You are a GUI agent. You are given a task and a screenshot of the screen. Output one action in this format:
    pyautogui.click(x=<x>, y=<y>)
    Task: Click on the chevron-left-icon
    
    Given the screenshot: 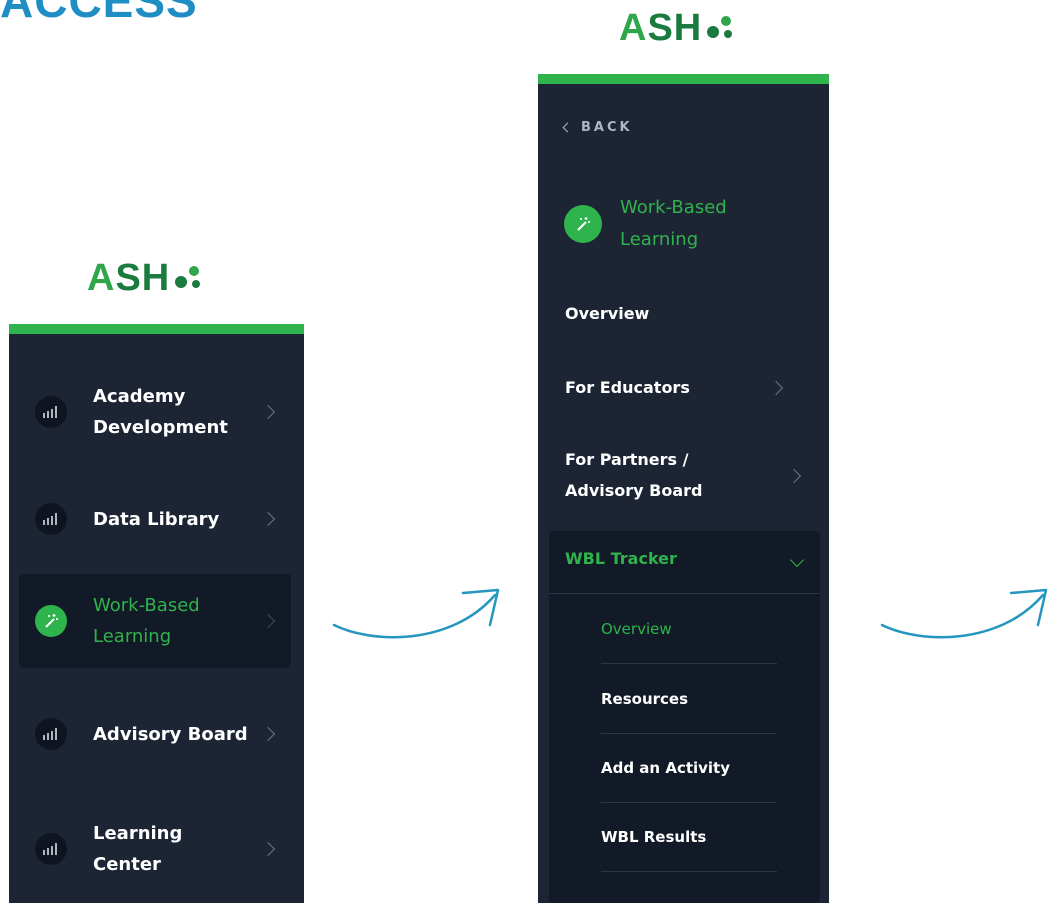 What is the action you would take?
    pyautogui.click(x=567, y=127)
    